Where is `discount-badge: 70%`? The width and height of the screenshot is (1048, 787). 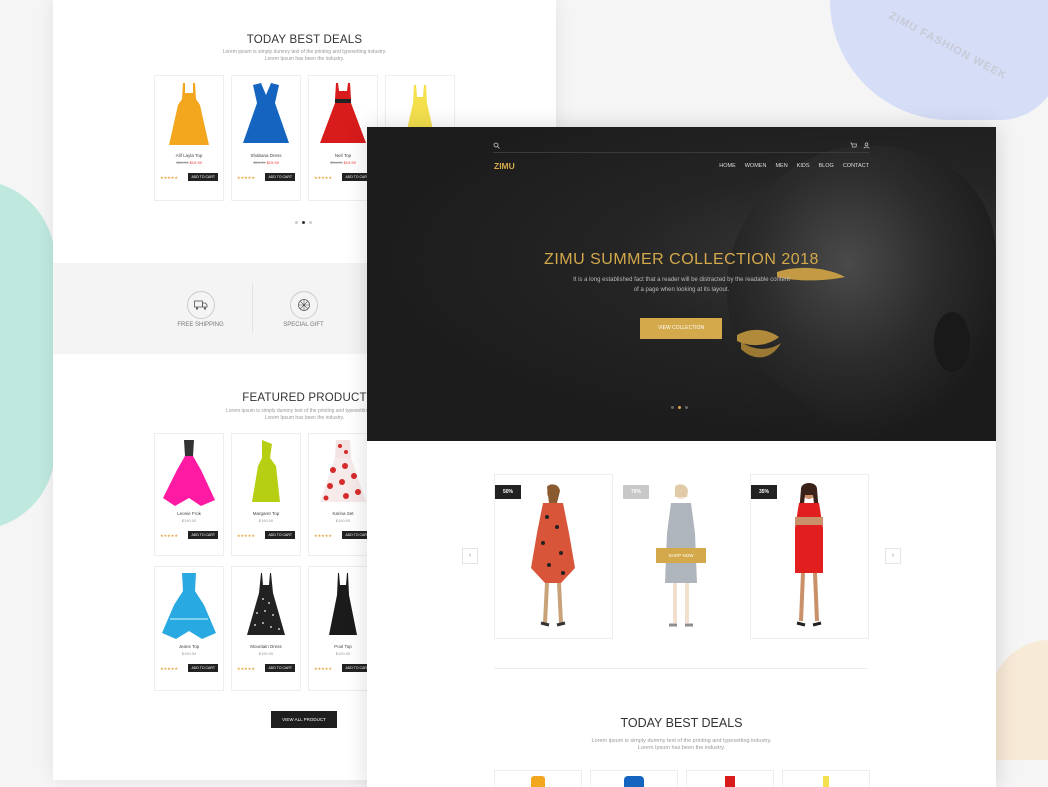
discount-badge: 70% is located at coordinates (636, 492).